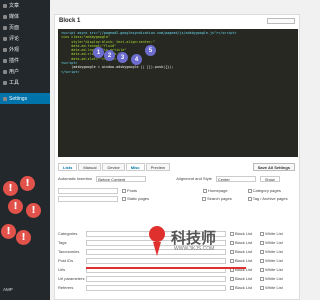 The image size is (320, 300). What do you see at coordinates (124, 190) in the screenshot?
I see `posts-checkbox` at bounding box center [124, 190].